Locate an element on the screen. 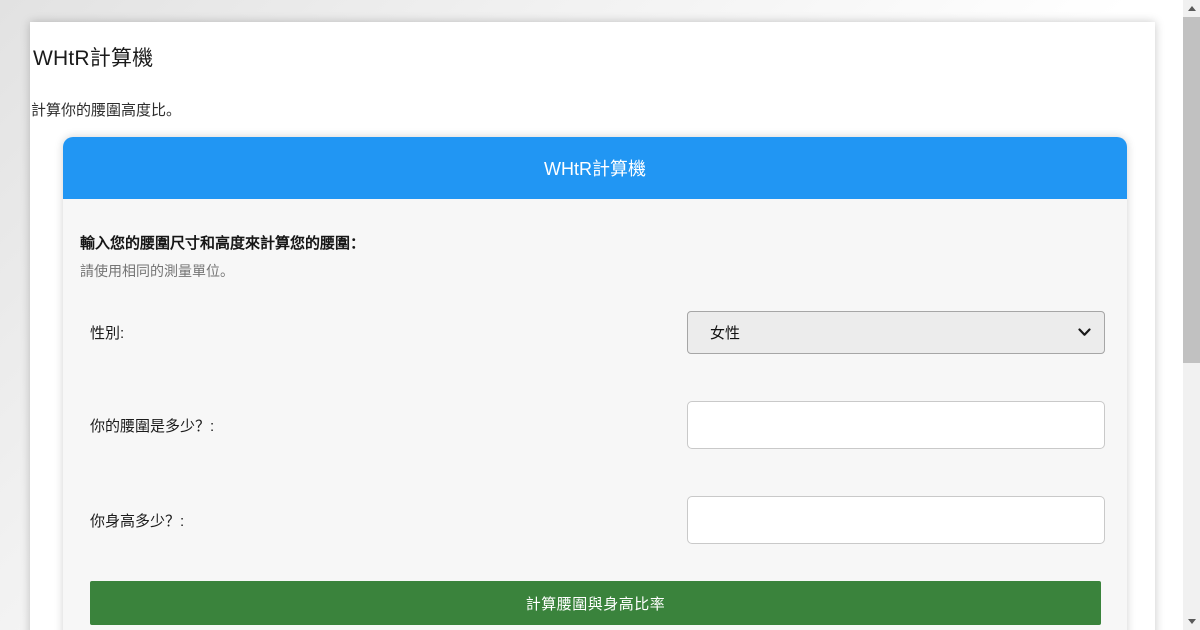 The height and width of the screenshot is (630, 1200). gender-select: 女性 is located at coordinates (896, 332).